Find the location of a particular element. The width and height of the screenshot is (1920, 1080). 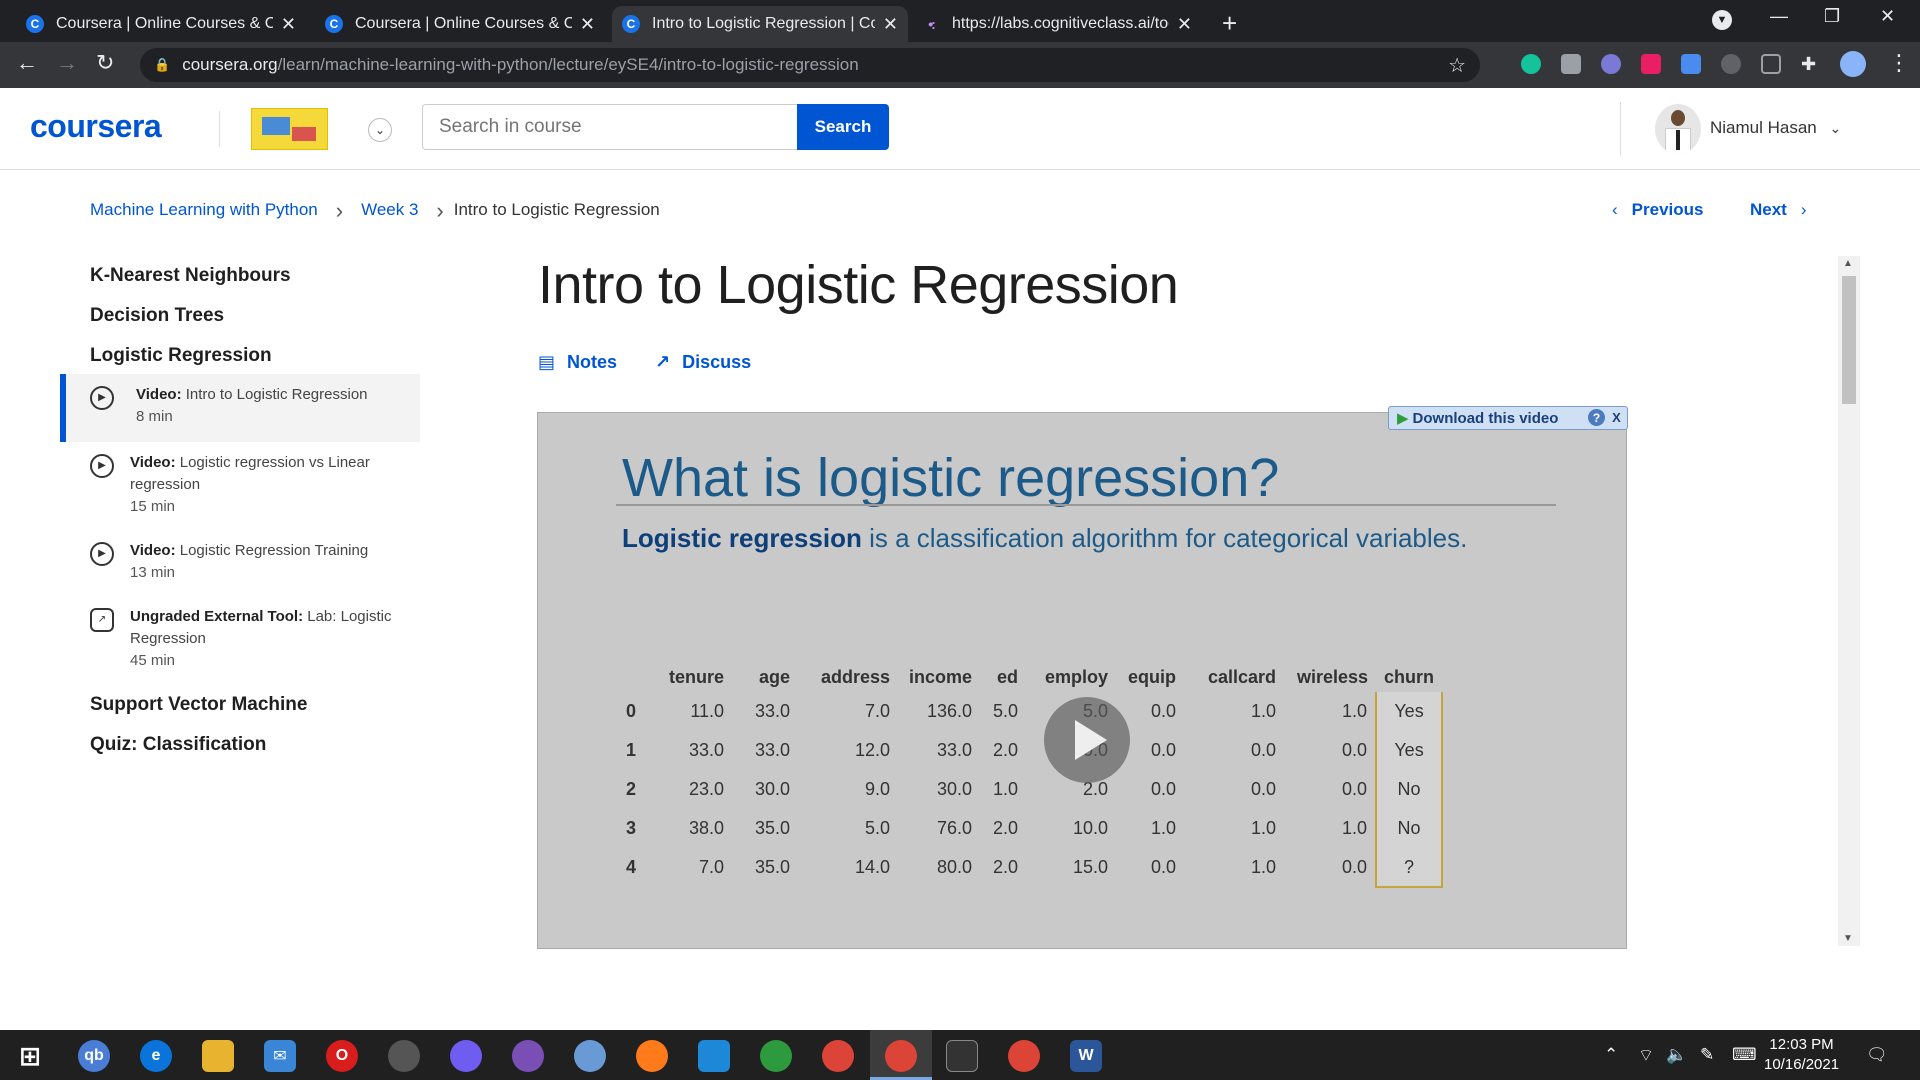

user-menu: Niamul Hasan ⌄ is located at coordinates (1775, 128).